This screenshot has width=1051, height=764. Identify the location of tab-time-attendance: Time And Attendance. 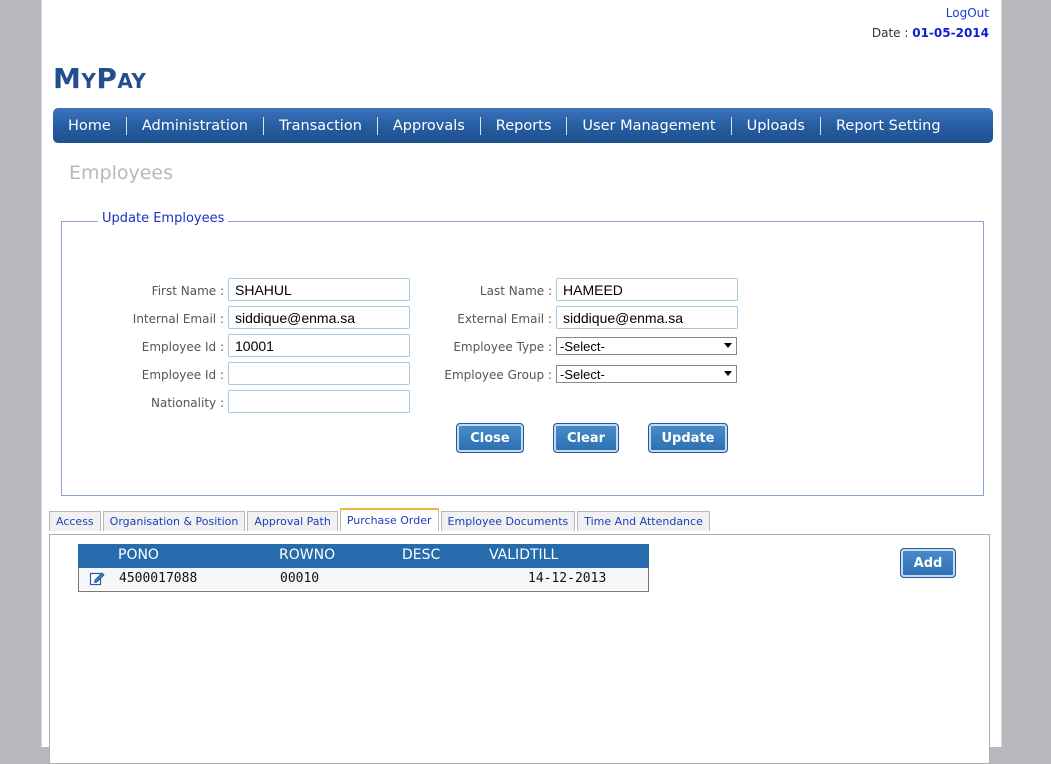
(643, 521).